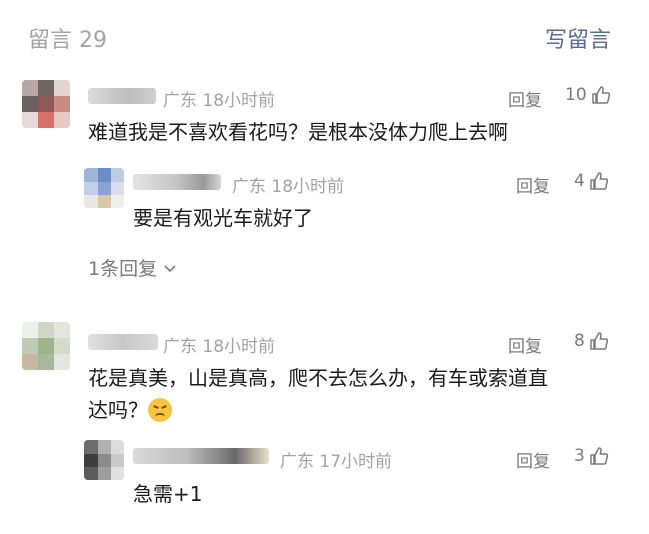 The height and width of the screenshot is (534, 649). What do you see at coordinates (324, 35) in the screenshot?
I see `comments-header: 留言 29 写留言` at bounding box center [324, 35].